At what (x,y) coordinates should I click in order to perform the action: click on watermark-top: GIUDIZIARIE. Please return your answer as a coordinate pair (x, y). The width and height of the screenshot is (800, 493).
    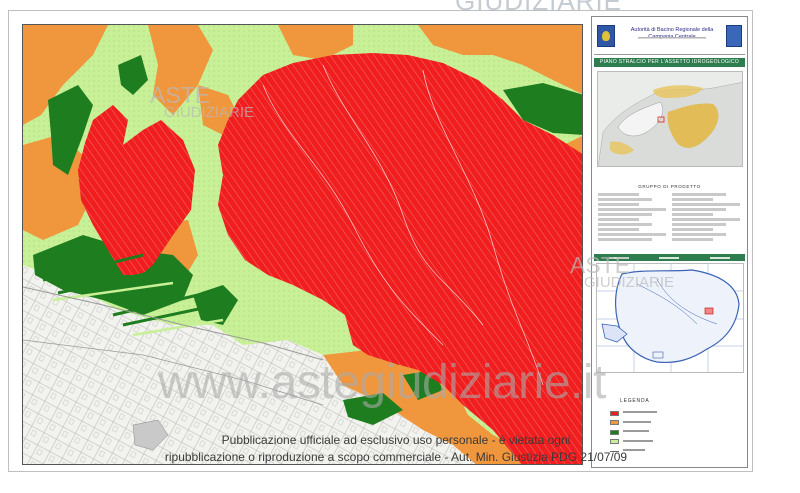
    Looking at the image, I should click on (539, 8).